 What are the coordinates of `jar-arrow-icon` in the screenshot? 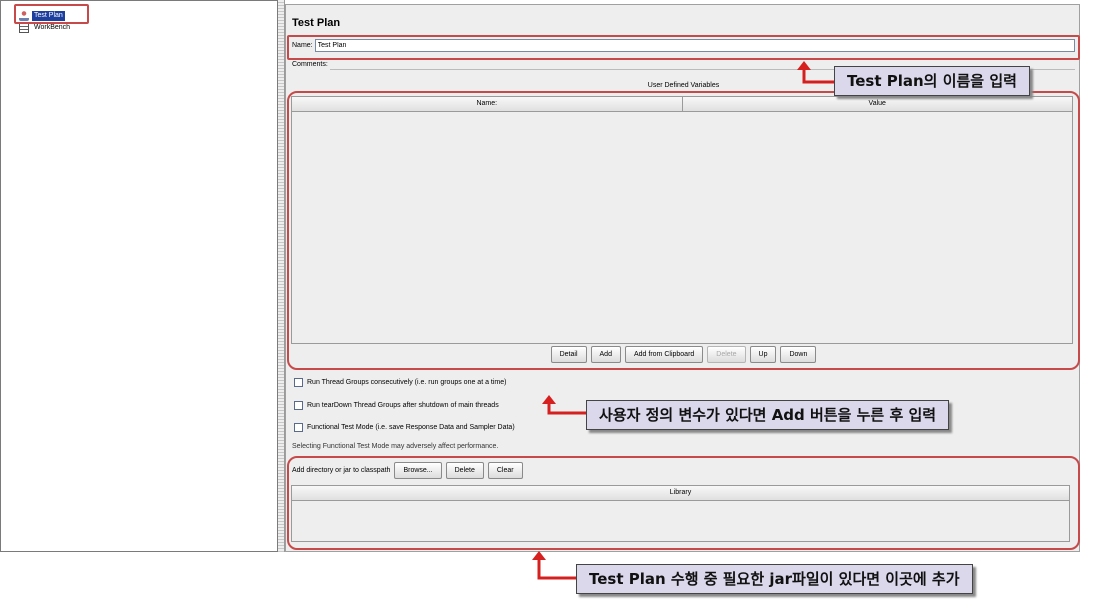 It's located at (555, 565).